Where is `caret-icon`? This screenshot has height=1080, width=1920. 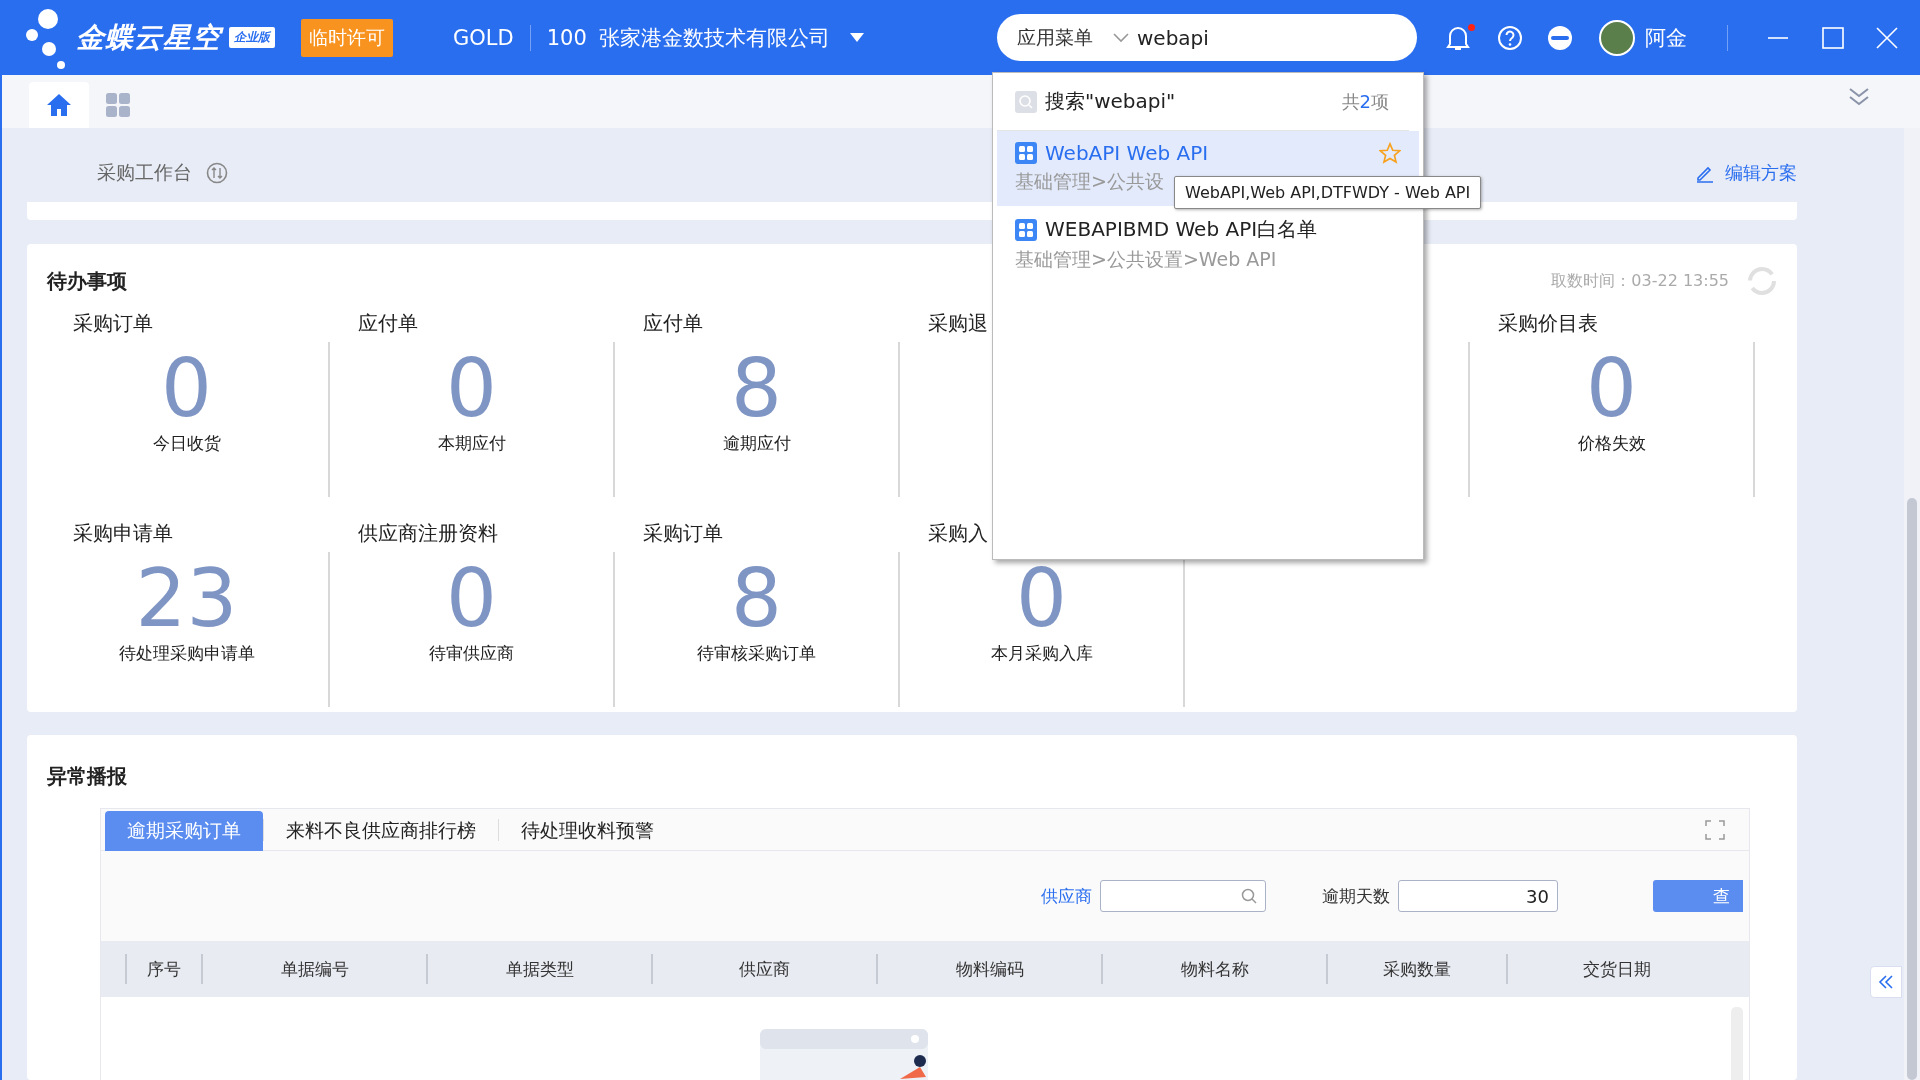 caret-icon is located at coordinates (856, 37).